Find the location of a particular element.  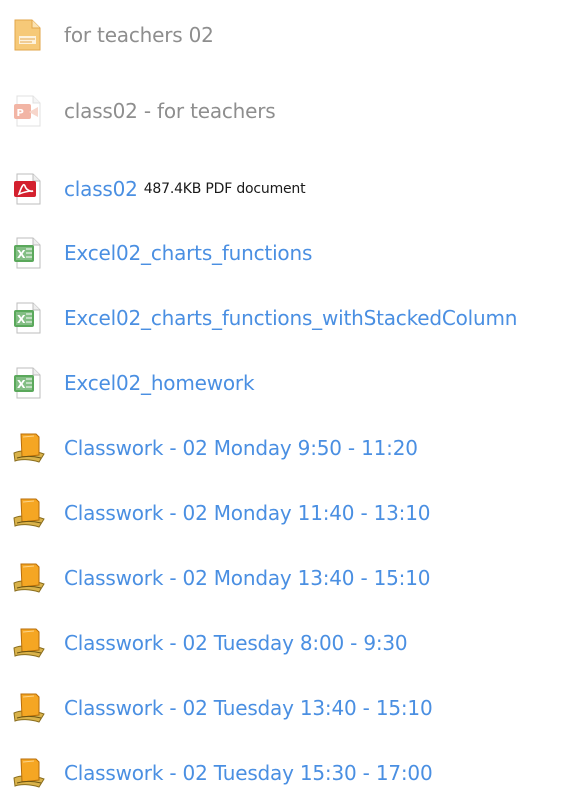

activity-item: X Excel02_charts_functions is located at coordinates (162, 253).